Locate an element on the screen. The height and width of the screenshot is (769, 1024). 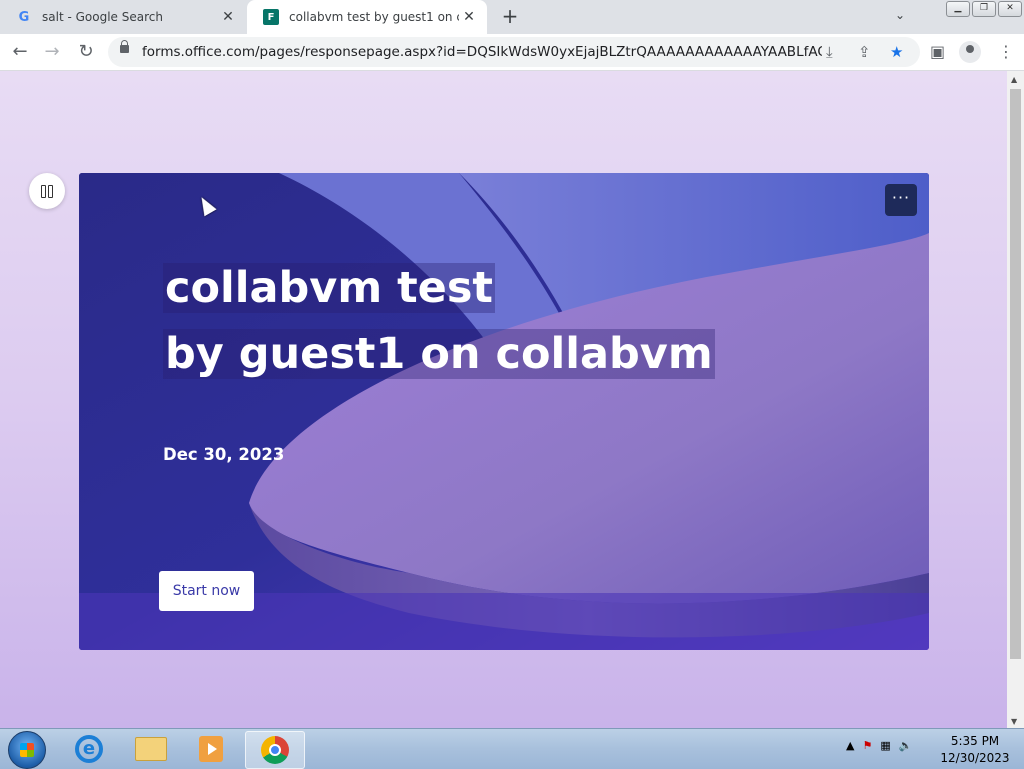
close-window-button: ✕ is located at coordinates (1010, 9).